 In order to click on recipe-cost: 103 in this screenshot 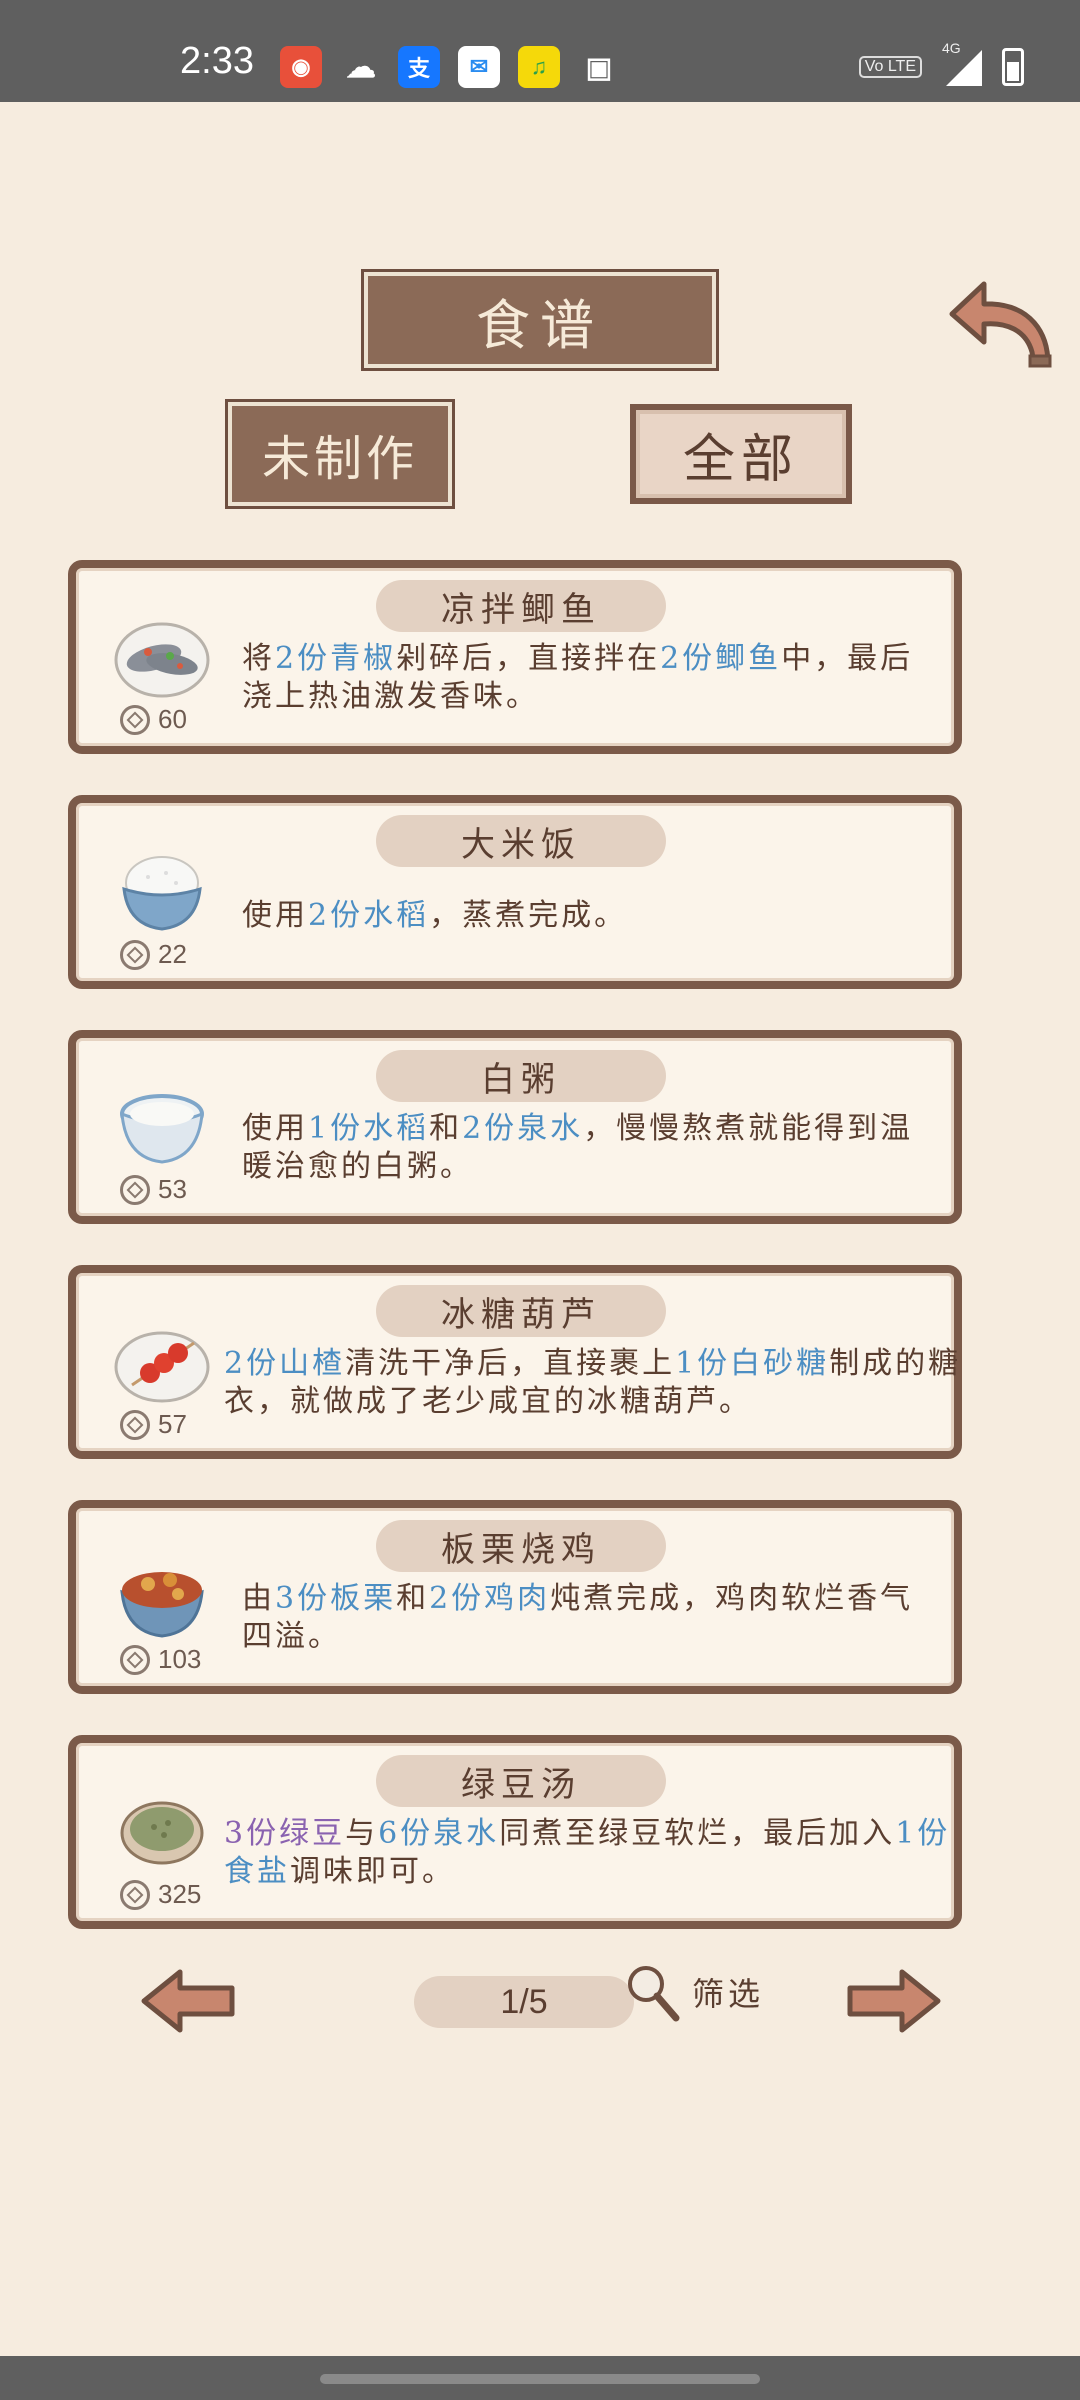, I will do `click(160, 1659)`.